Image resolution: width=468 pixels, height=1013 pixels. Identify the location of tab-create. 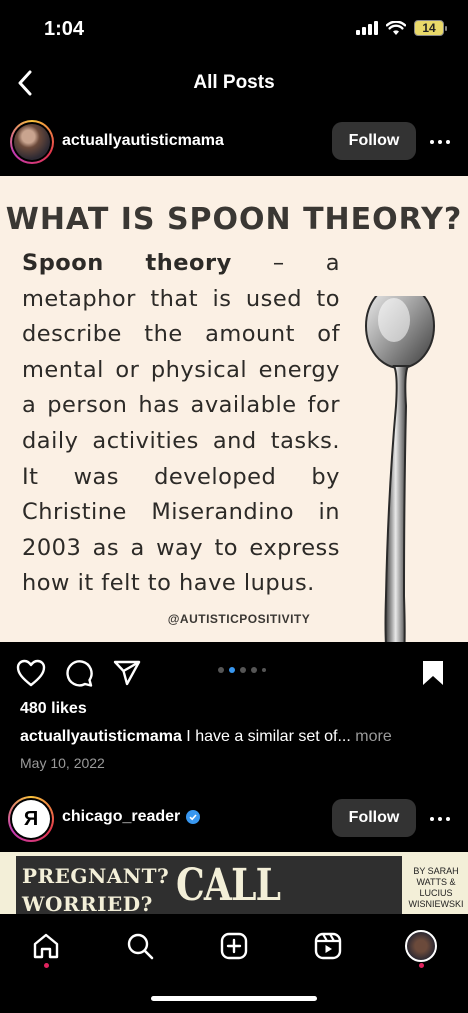
(234, 946).